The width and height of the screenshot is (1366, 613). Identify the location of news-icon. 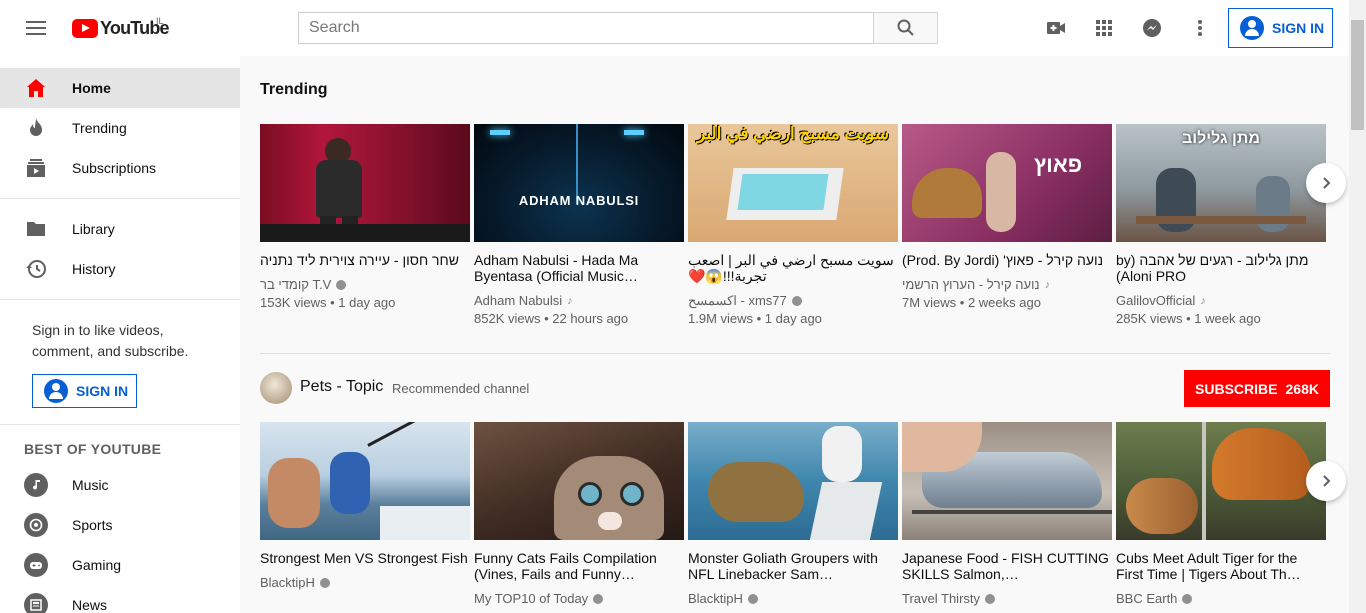
(36, 603).